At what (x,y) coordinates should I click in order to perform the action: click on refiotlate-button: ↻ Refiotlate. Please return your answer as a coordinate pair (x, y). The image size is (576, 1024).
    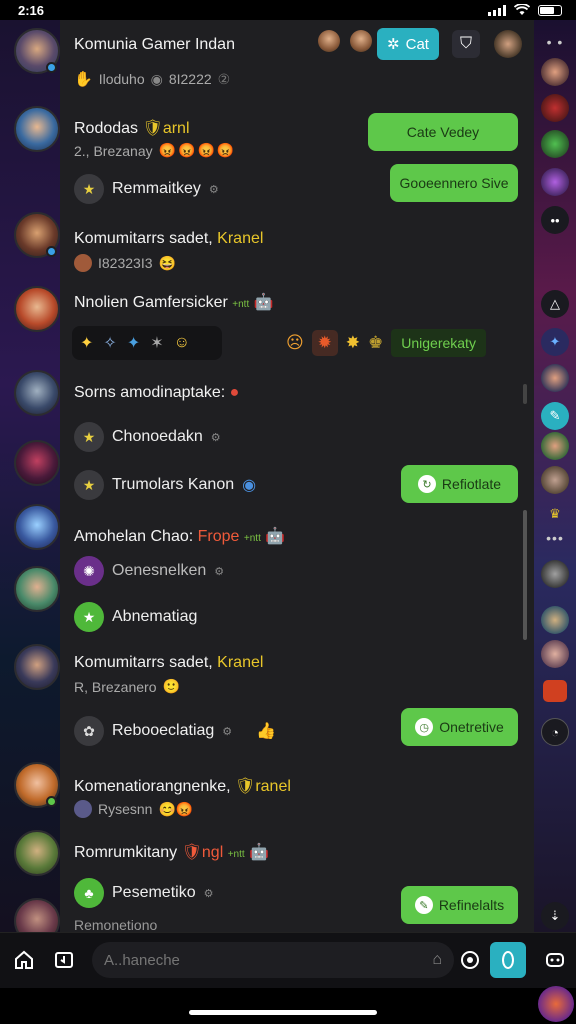
    Looking at the image, I should click on (459, 484).